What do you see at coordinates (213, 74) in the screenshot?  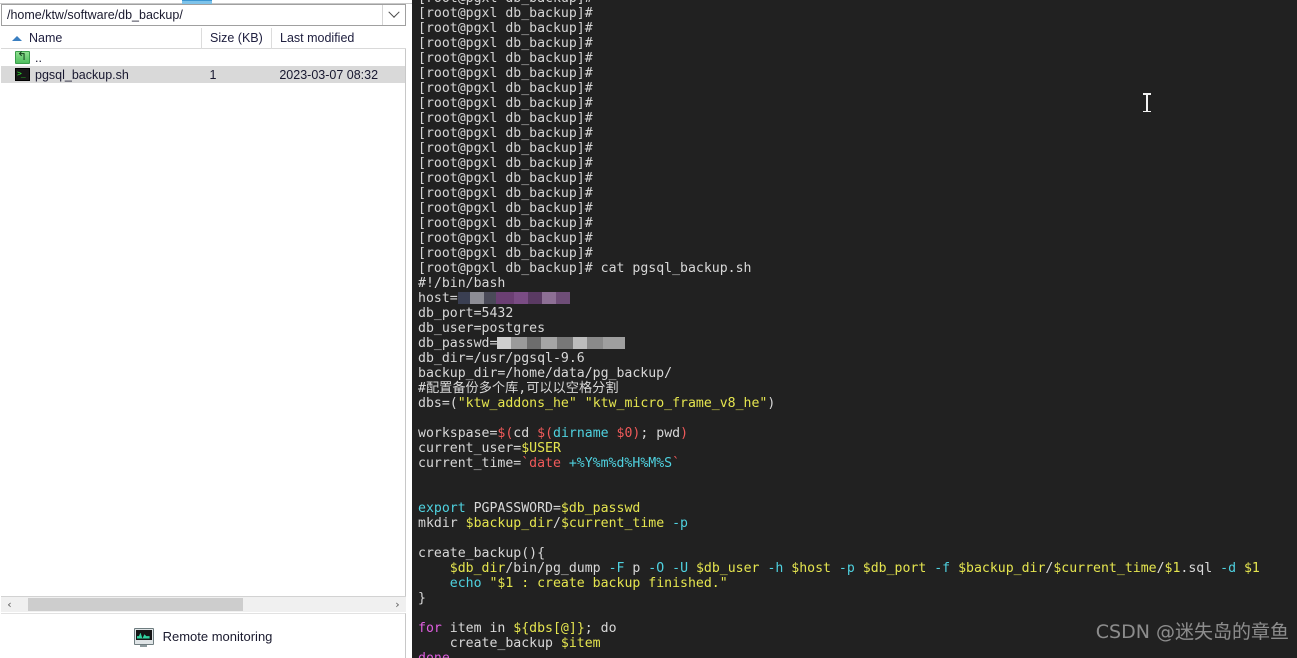 I see `file-size-cell: 1` at bounding box center [213, 74].